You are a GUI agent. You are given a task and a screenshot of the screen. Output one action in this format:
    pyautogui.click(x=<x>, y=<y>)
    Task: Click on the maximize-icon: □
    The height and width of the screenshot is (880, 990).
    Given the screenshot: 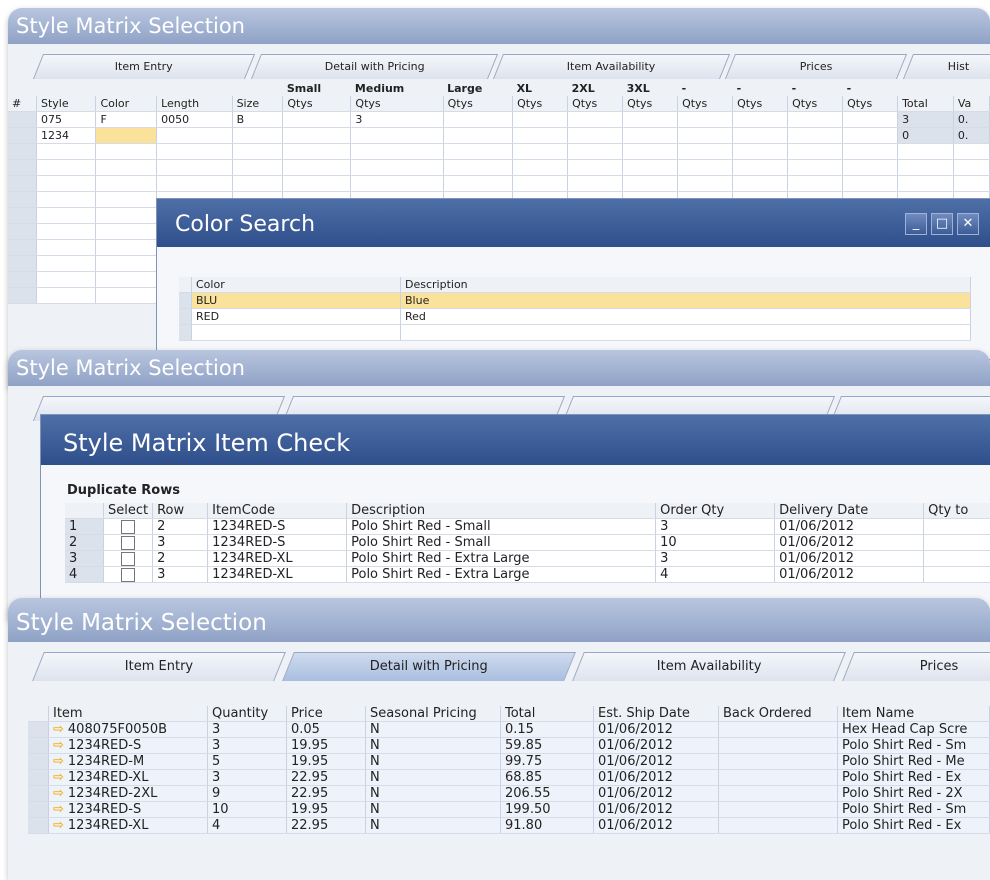 What is the action you would take?
    pyautogui.click(x=942, y=224)
    